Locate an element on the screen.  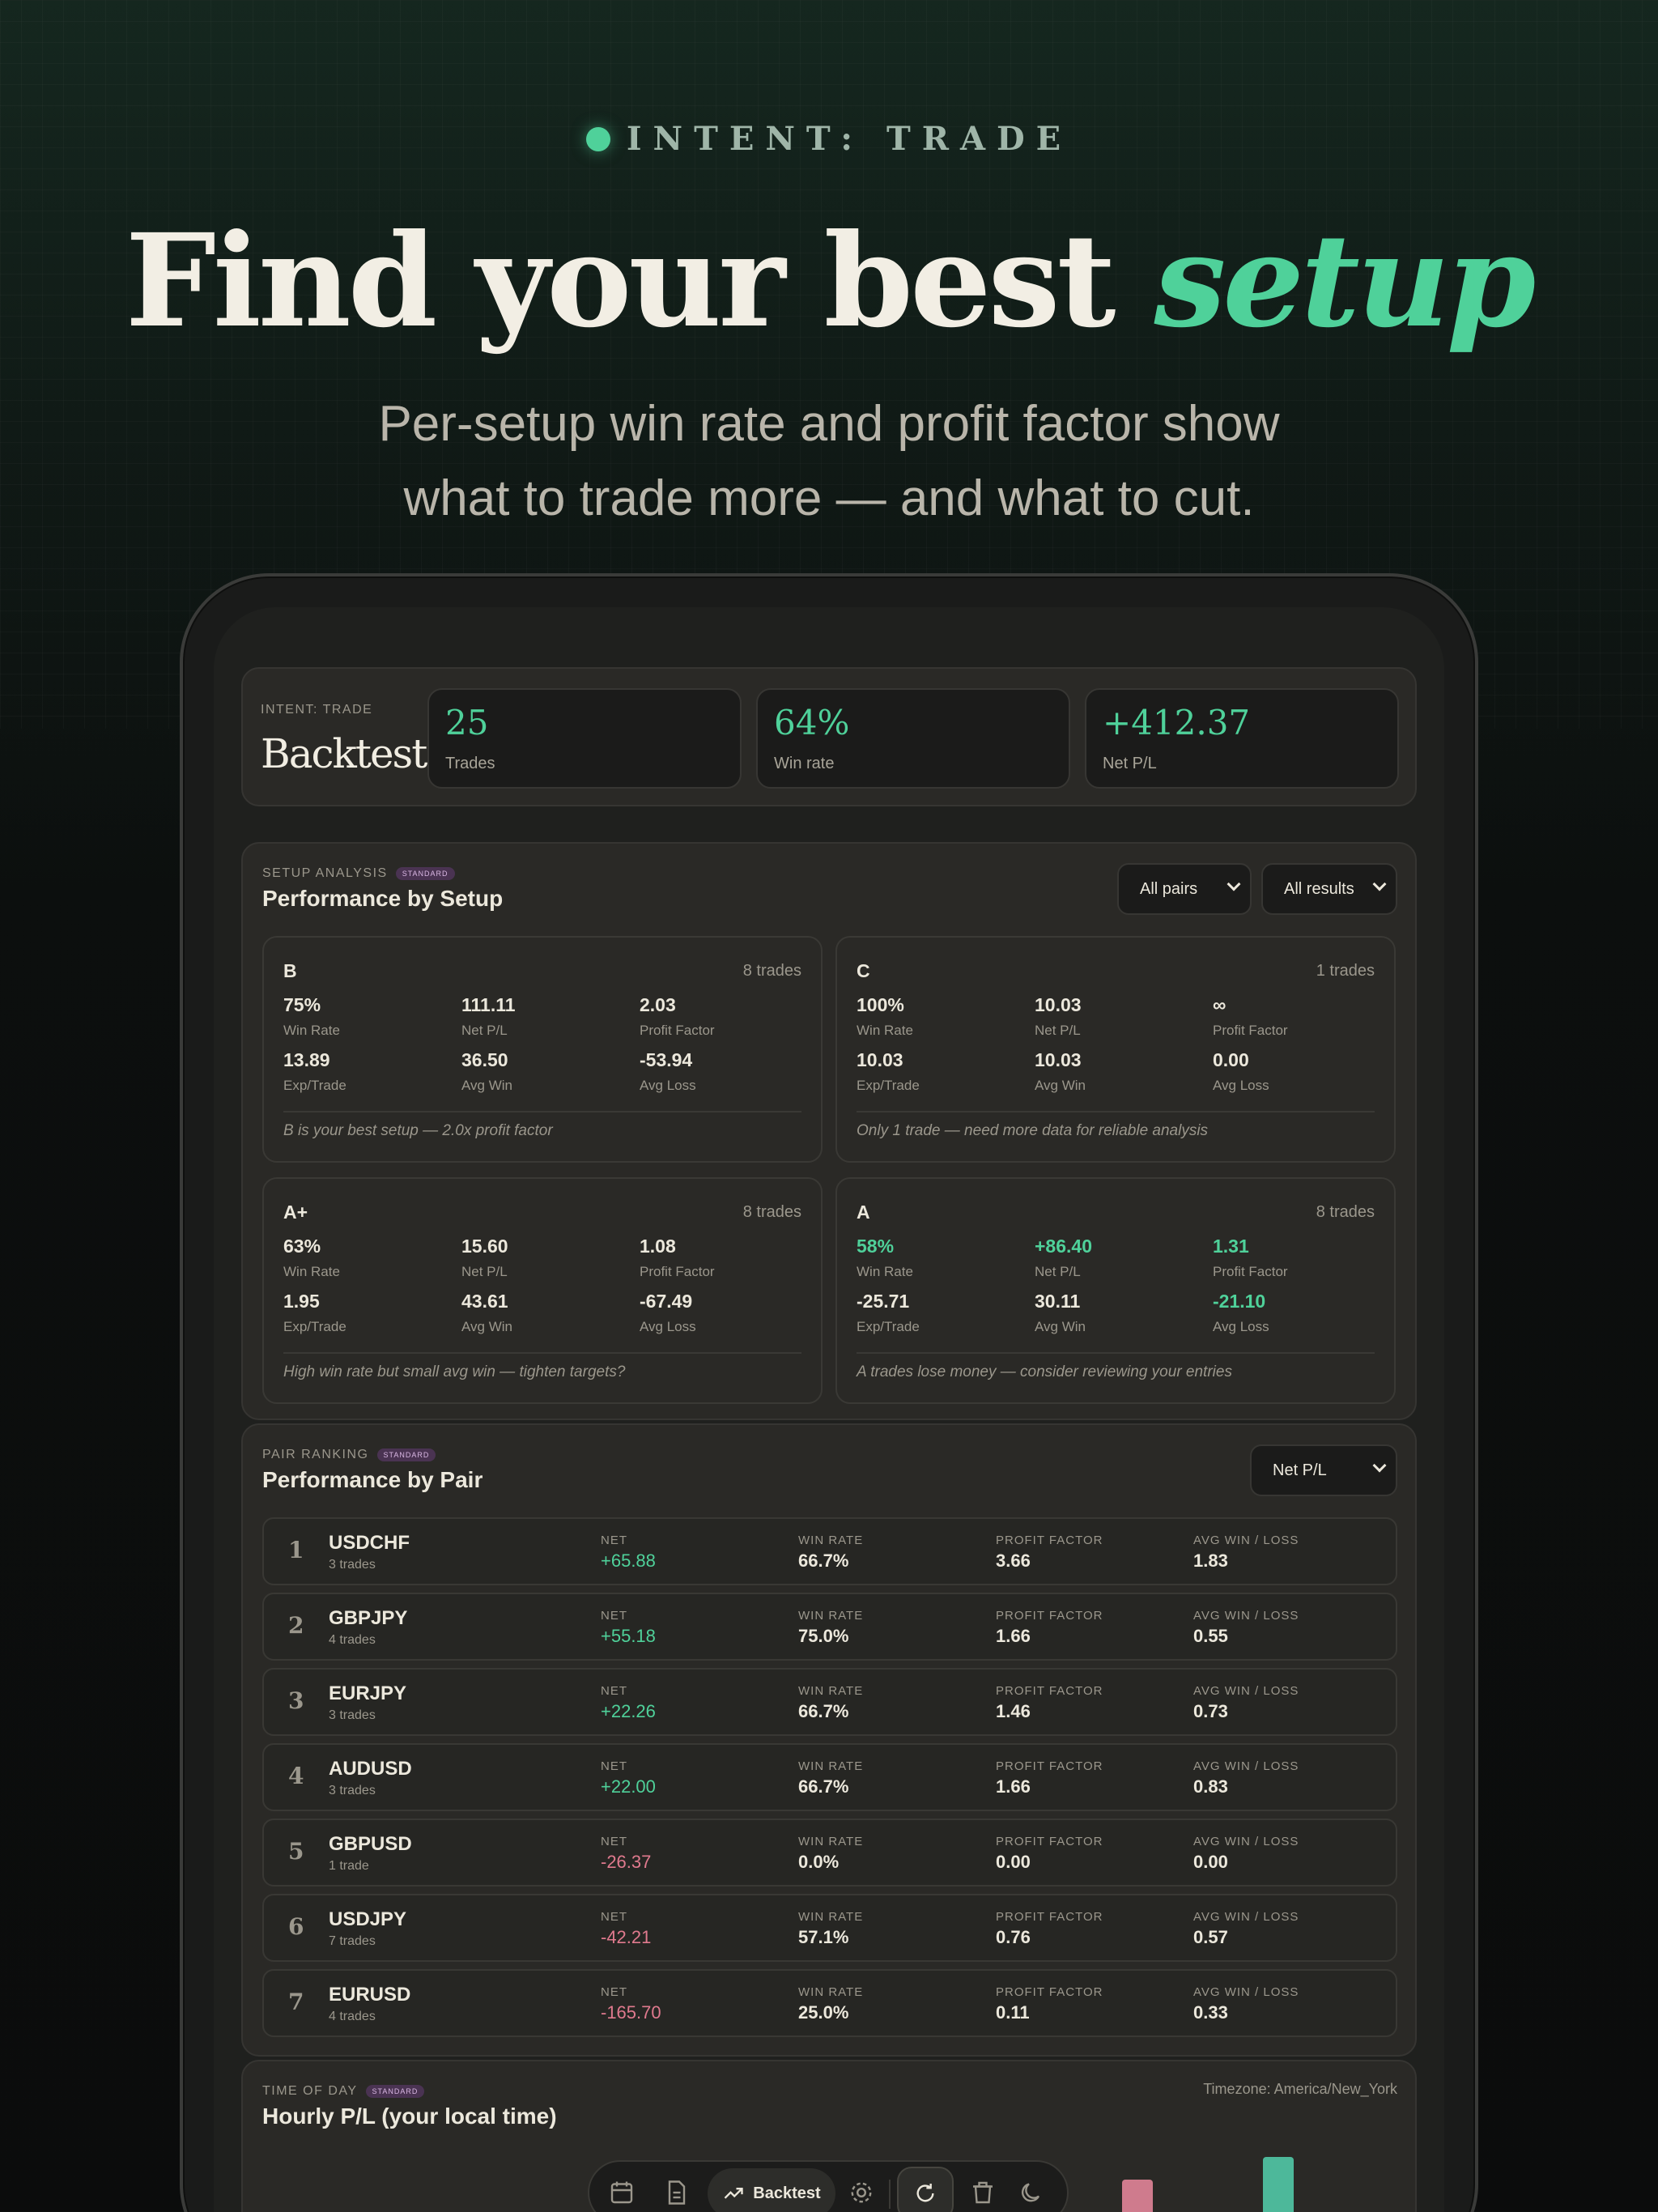
metric-win-rate: 75% Win Rate is located at coordinates (311, 1017).